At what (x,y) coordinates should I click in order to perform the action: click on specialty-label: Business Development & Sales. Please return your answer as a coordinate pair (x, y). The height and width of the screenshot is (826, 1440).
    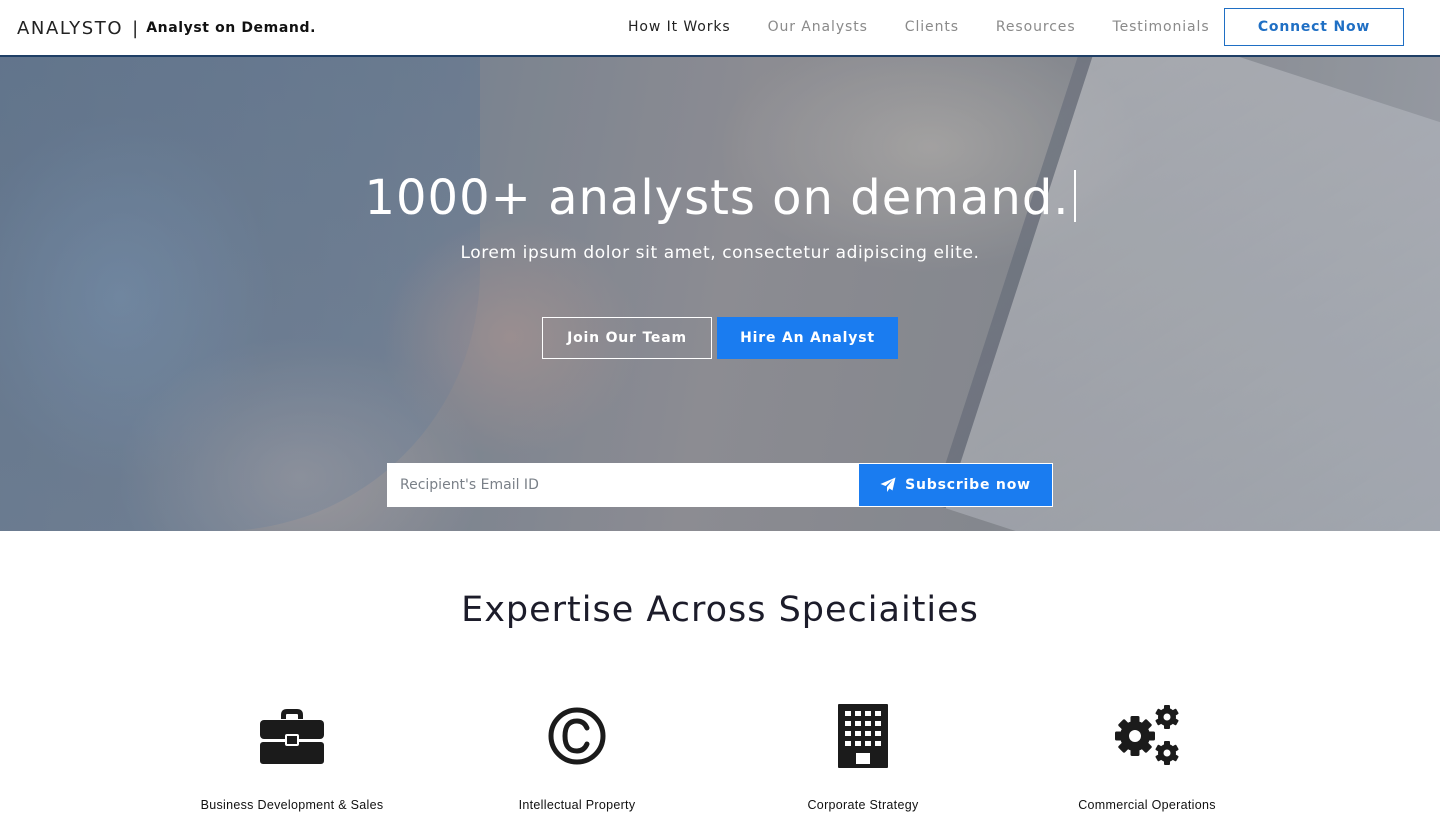
    Looking at the image, I should click on (292, 805).